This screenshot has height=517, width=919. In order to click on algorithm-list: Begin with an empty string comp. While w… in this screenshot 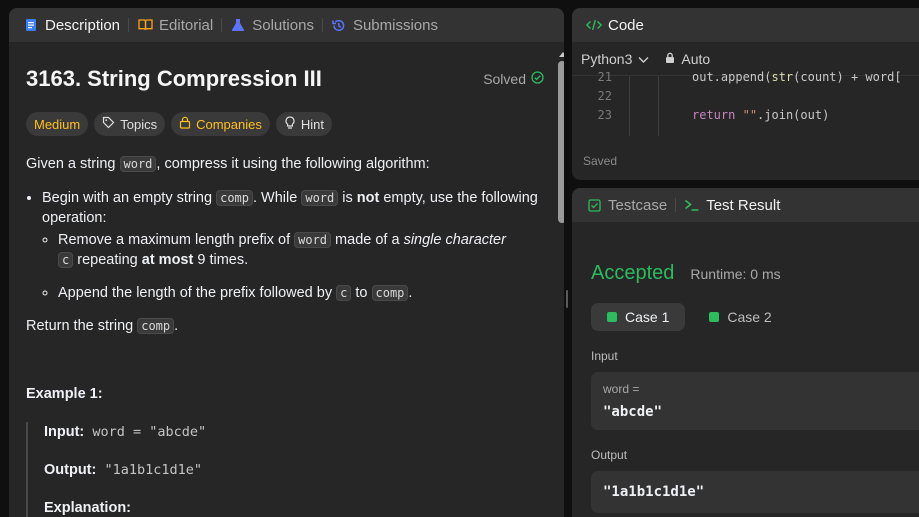, I will do `click(286, 245)`.